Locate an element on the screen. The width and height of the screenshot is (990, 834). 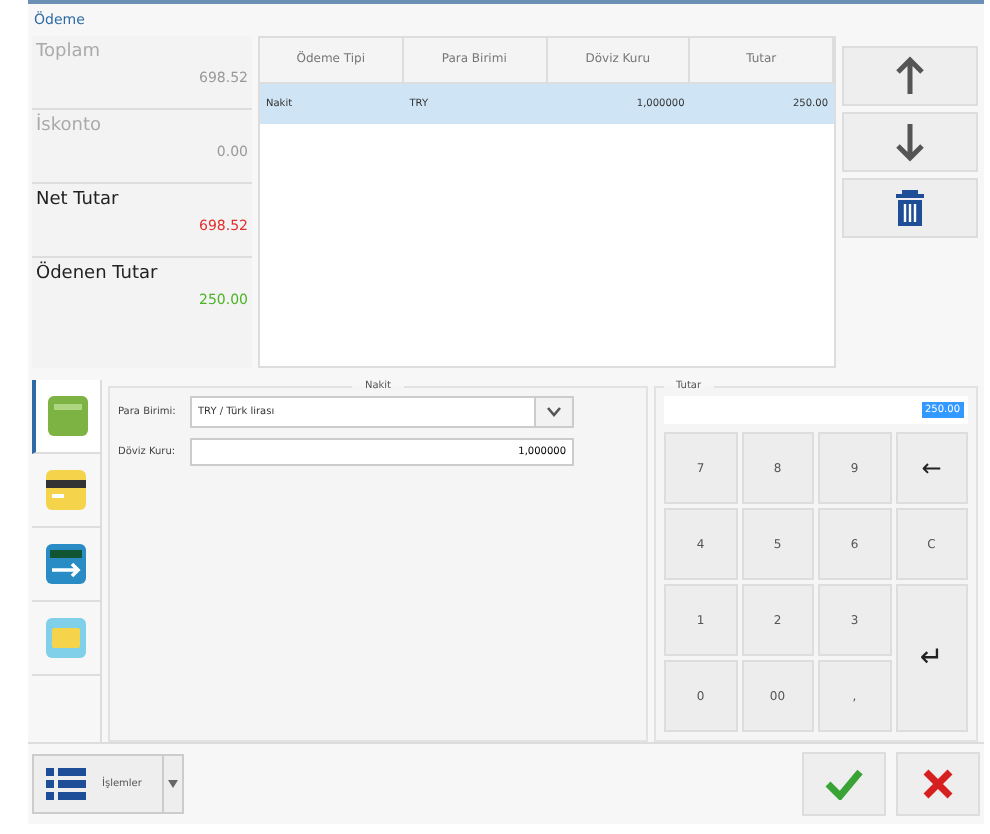
payment-type-tab is located at coordinates (66, 417).